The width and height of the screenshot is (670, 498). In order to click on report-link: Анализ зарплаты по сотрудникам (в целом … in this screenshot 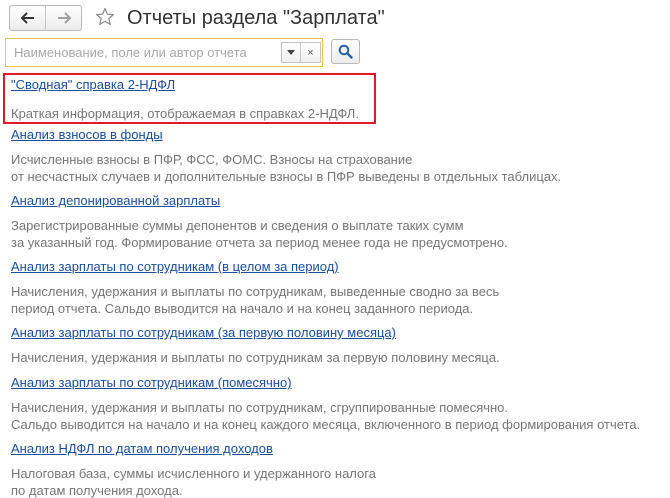, I will do `click(175, 267)`.